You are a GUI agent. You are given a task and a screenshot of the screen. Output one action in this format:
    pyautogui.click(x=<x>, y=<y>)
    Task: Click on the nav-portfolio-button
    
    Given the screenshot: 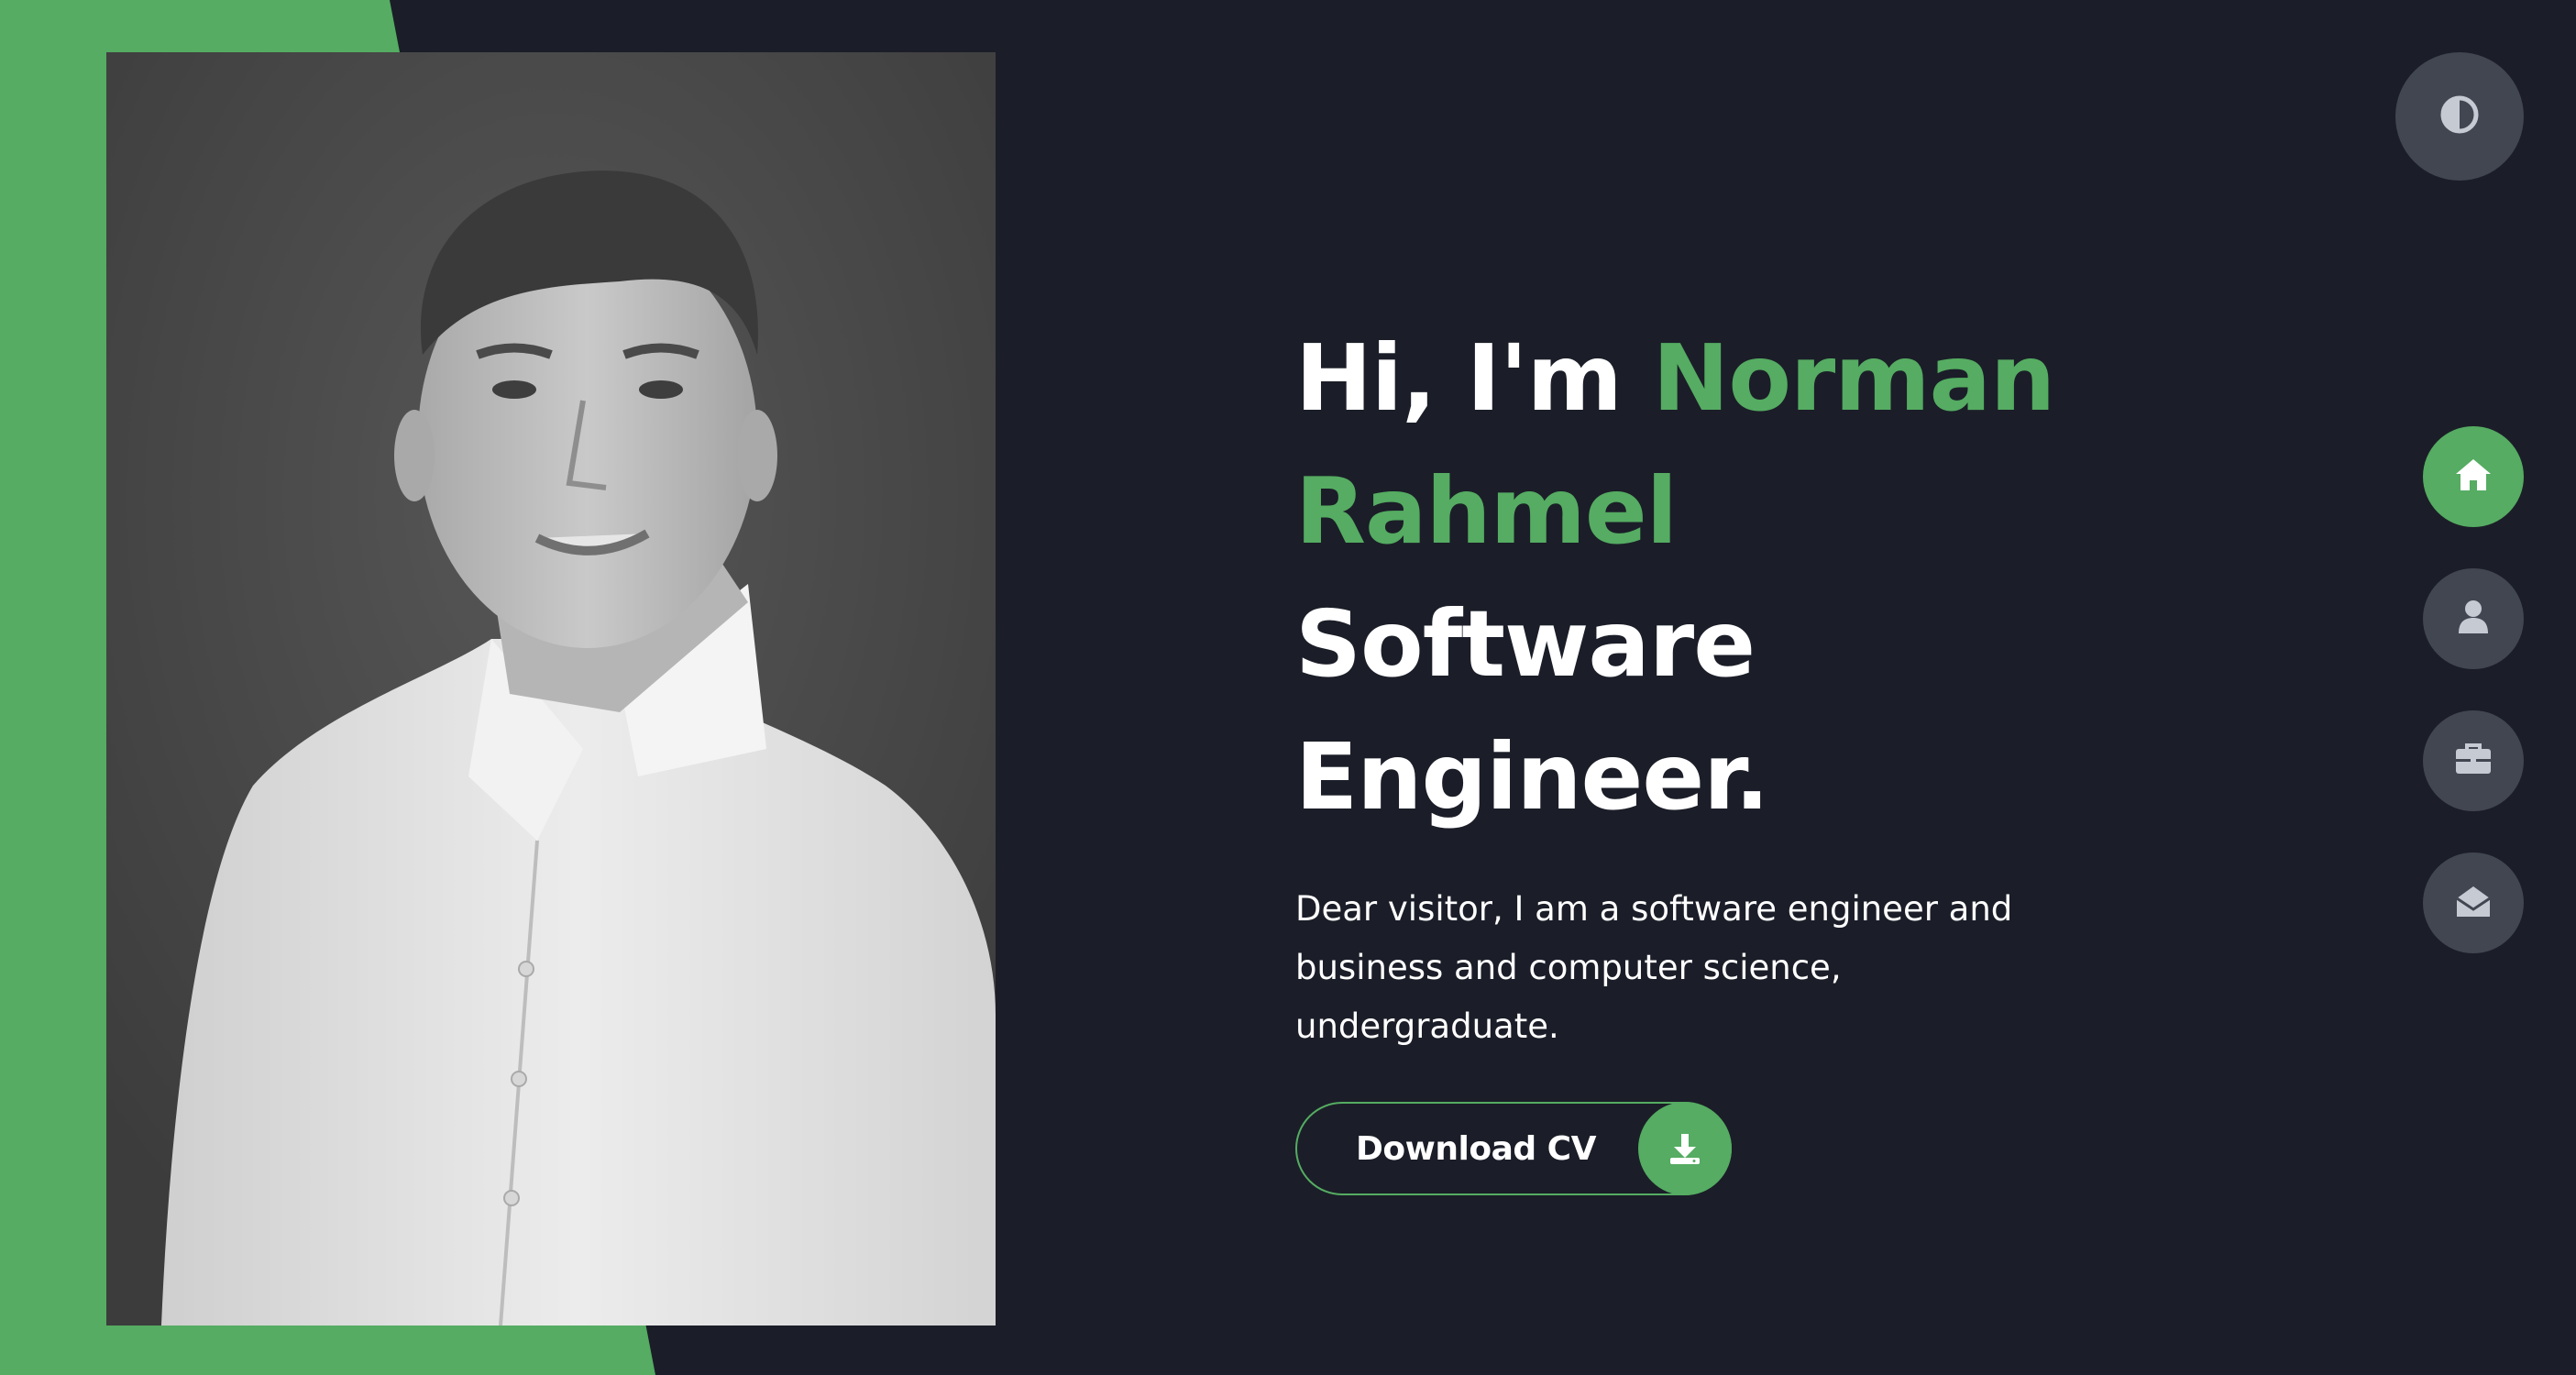 What is the action you would take?
    pyautogui.click(x=2473, y=760)
    